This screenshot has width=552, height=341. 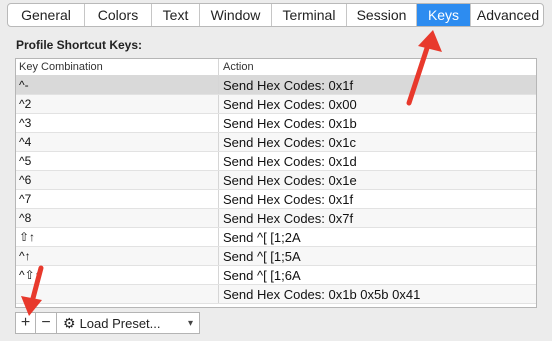 What do you see at coordinates (262, 275) in the screenshot?
I see `action-cell: Send ^[ [1;6A` at bounding box center [262, 275].